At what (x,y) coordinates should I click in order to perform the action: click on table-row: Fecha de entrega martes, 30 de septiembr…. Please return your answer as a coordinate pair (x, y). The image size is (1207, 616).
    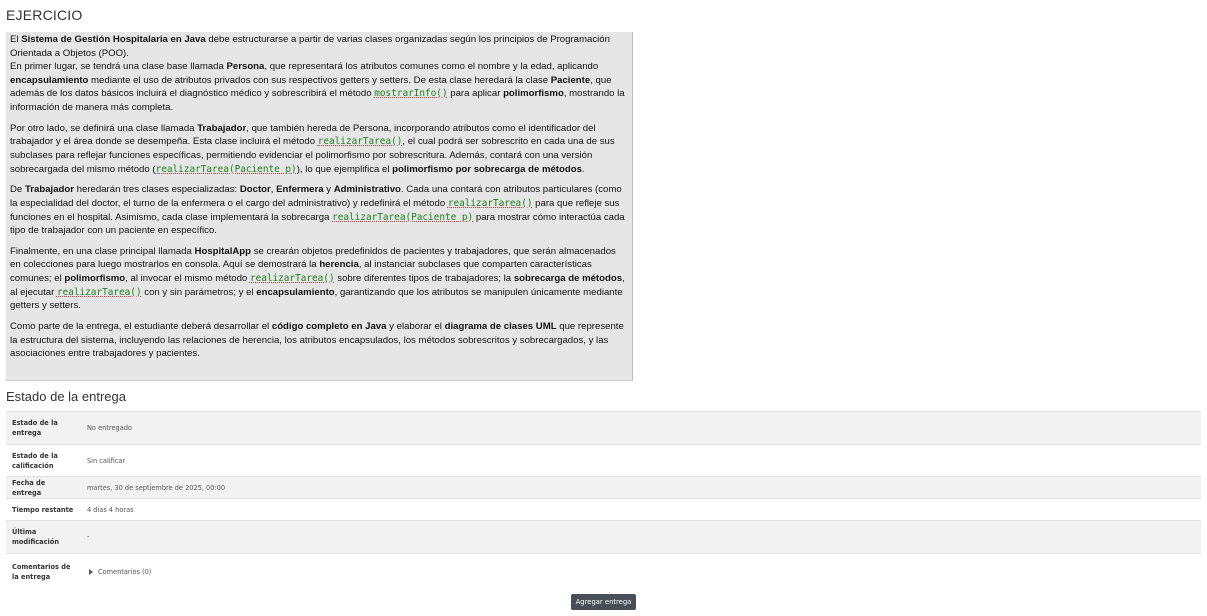
    Looking at the image, I should click on (603, 487).